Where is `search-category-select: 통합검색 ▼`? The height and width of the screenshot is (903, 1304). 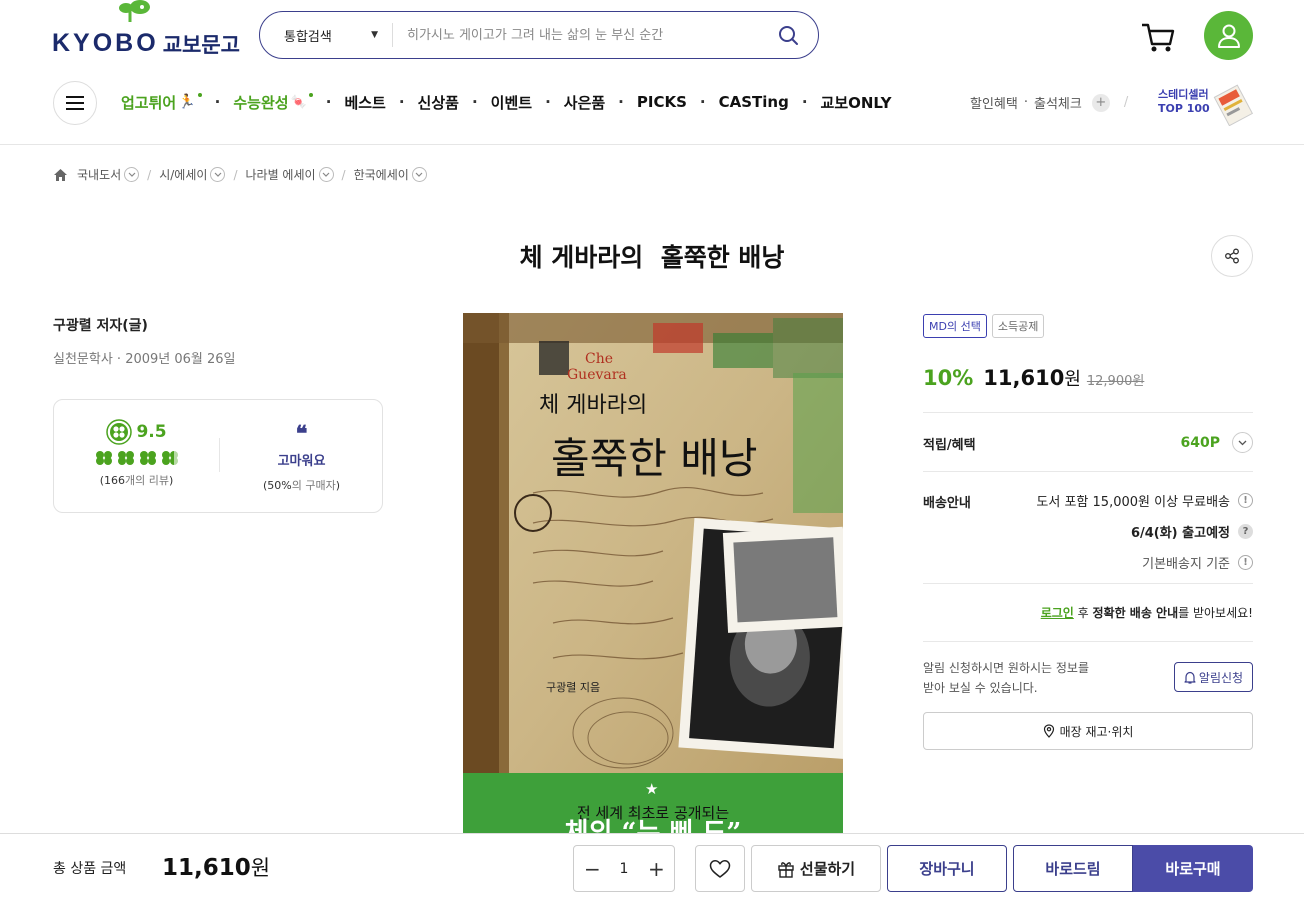 search-category-select: 통합검색 ▼ is located at coordinates (326, 35).